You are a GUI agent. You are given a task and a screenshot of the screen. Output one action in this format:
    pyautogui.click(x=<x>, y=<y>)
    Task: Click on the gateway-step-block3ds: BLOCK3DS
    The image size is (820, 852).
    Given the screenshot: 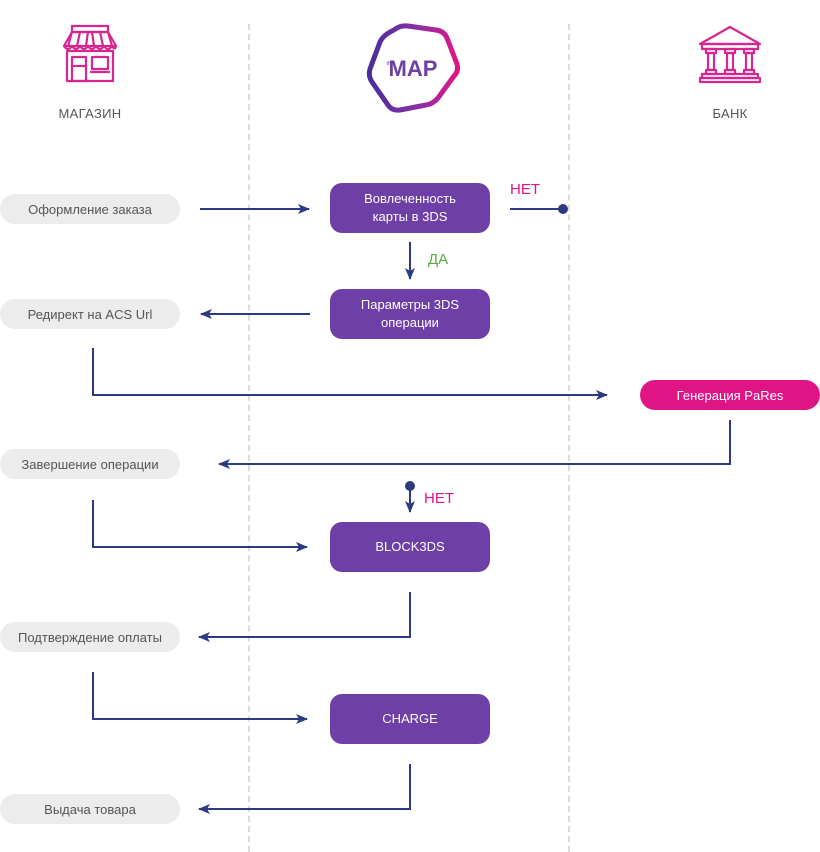 What is the action you would take?
    pyautogui.click(x=410, y=547)
    